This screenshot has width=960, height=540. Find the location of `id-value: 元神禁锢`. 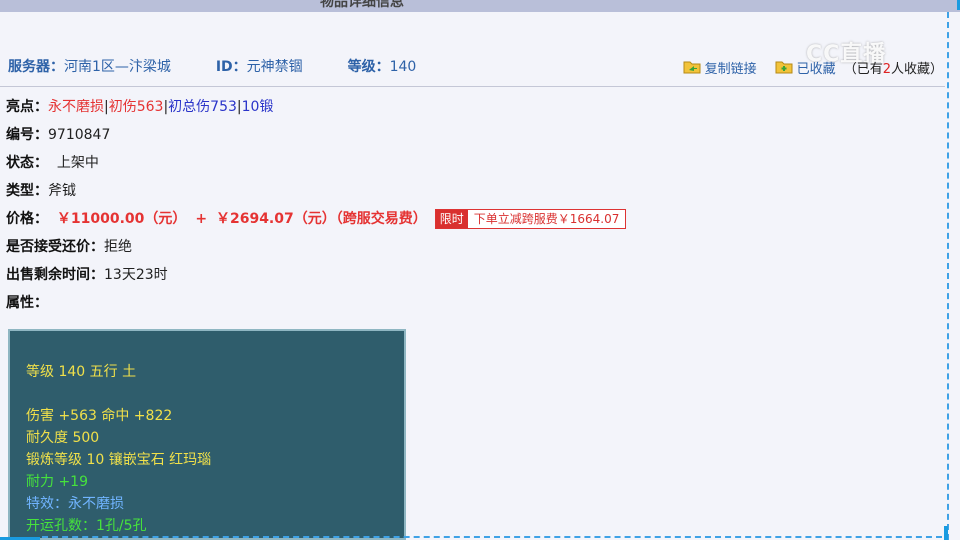

id-value: 元神禁锢 is located at coordinates (274, 67).